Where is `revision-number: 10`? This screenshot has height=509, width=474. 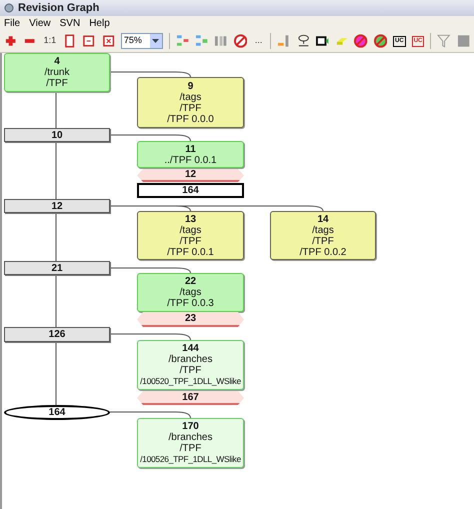 revision-number: 10 is located at coordinates (57, 135).